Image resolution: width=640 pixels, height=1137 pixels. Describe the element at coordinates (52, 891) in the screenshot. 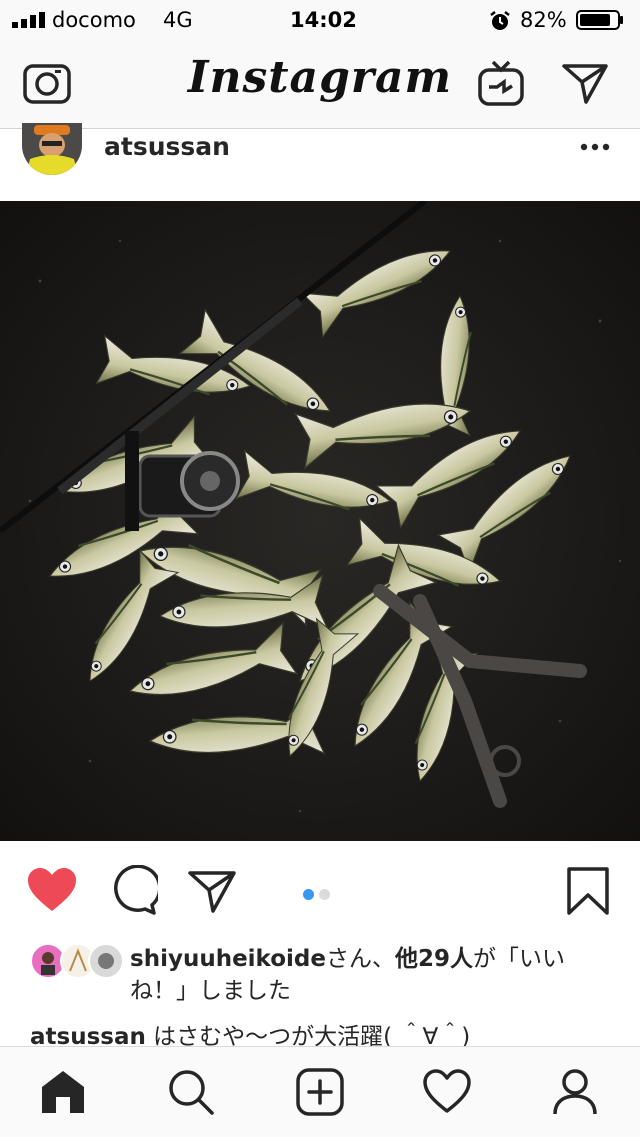

I see `like-heart-icon` at that location.